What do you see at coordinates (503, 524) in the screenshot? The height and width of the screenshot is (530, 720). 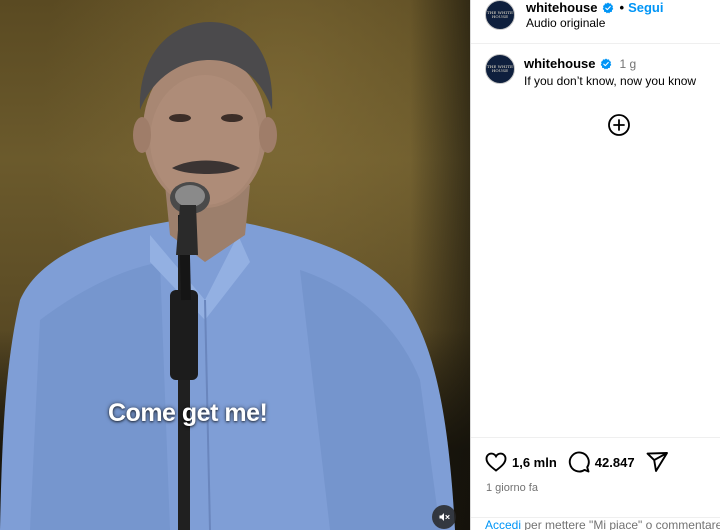 I see `login-link: Accedi` at bounding box center [503, 524].